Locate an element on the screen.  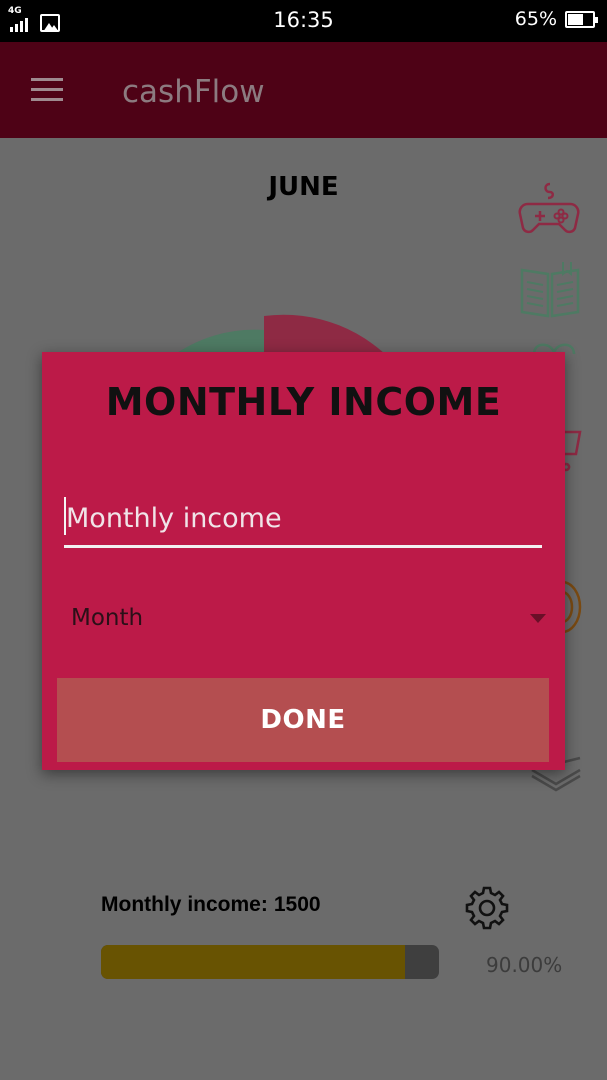
gamepad-icon is located at coordinates (549, 211).